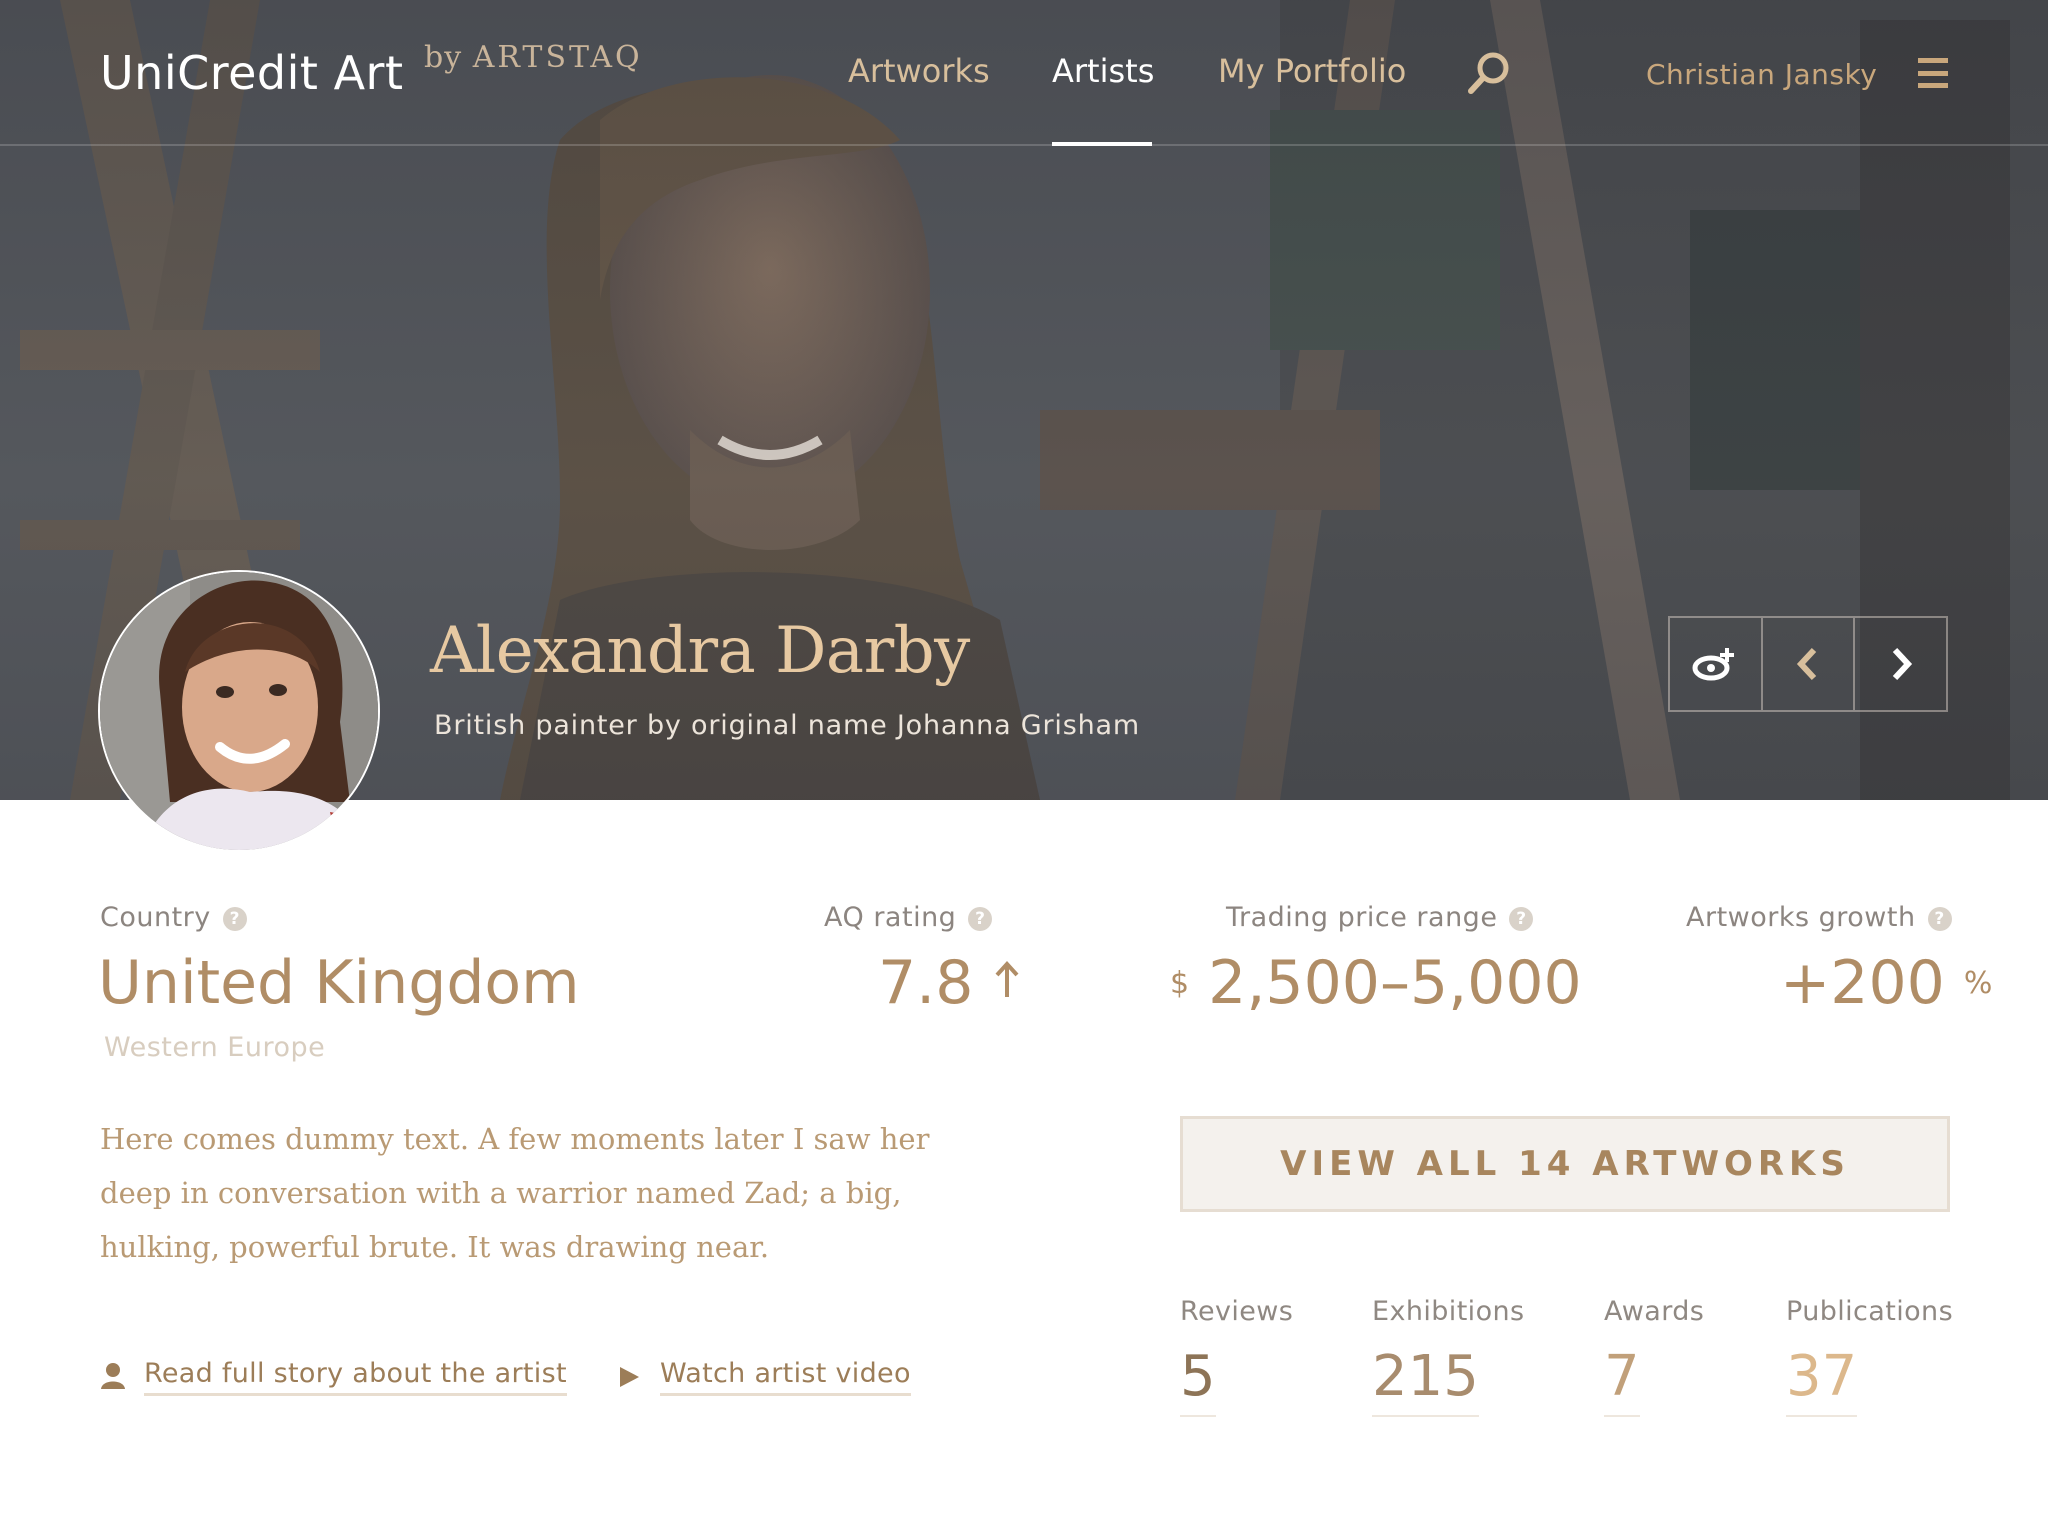 The image size is (2048, 1536). Describe the element at coordinates (215, 1047) in the screenshot. I see `country-region: Western Europe` at that location.